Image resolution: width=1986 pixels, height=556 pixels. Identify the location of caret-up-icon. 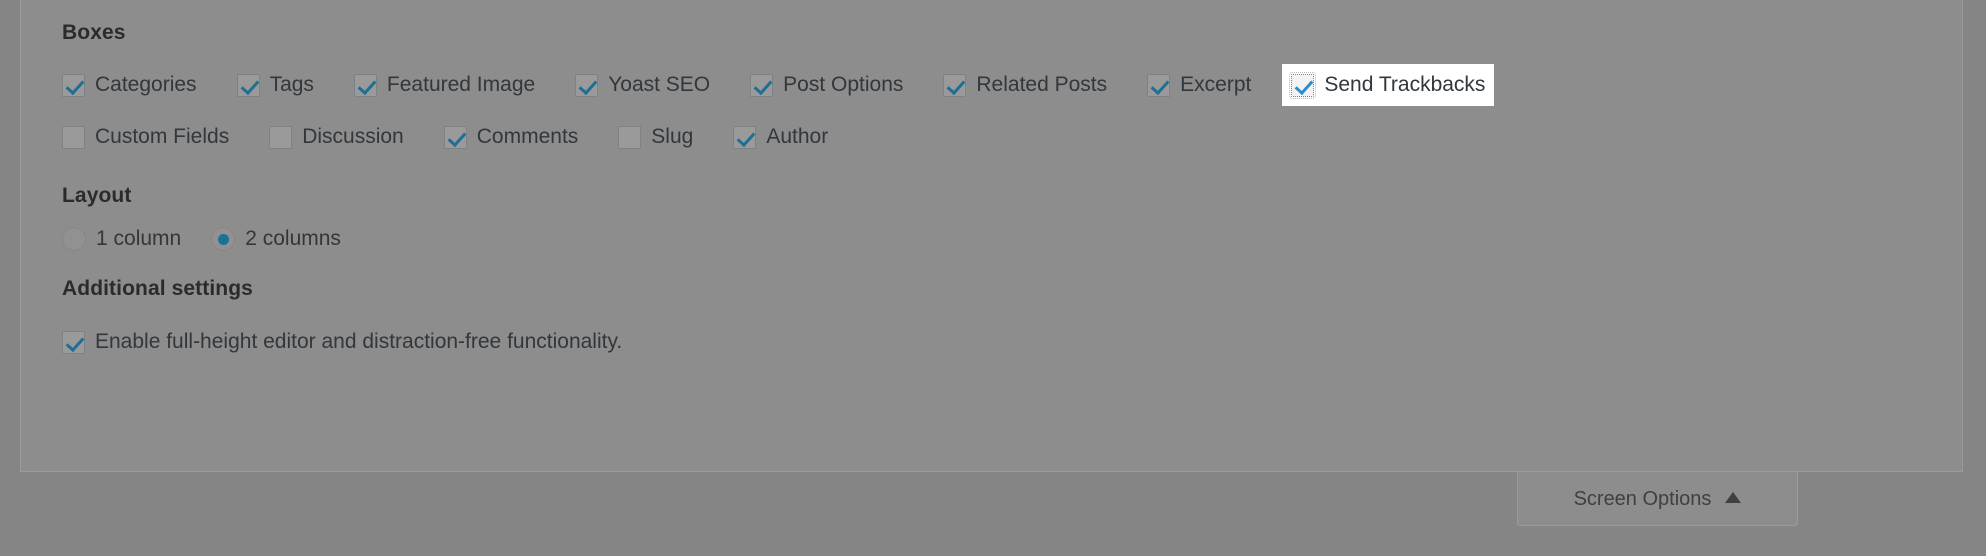
(1733, 497).